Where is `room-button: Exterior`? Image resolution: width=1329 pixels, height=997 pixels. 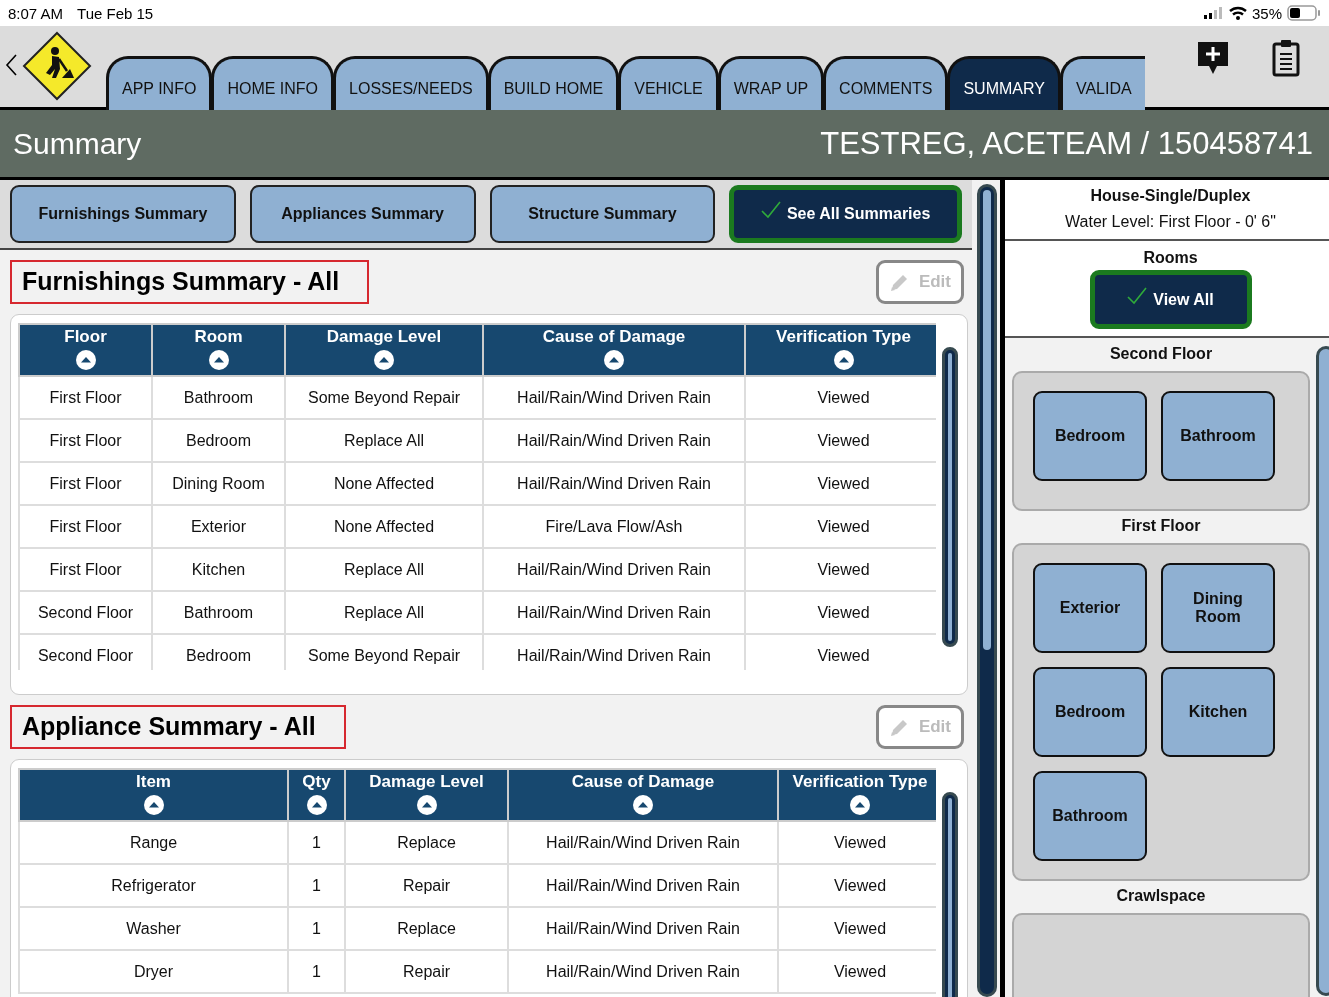
room-button: Exterior is located at coordinates (1090, 608).